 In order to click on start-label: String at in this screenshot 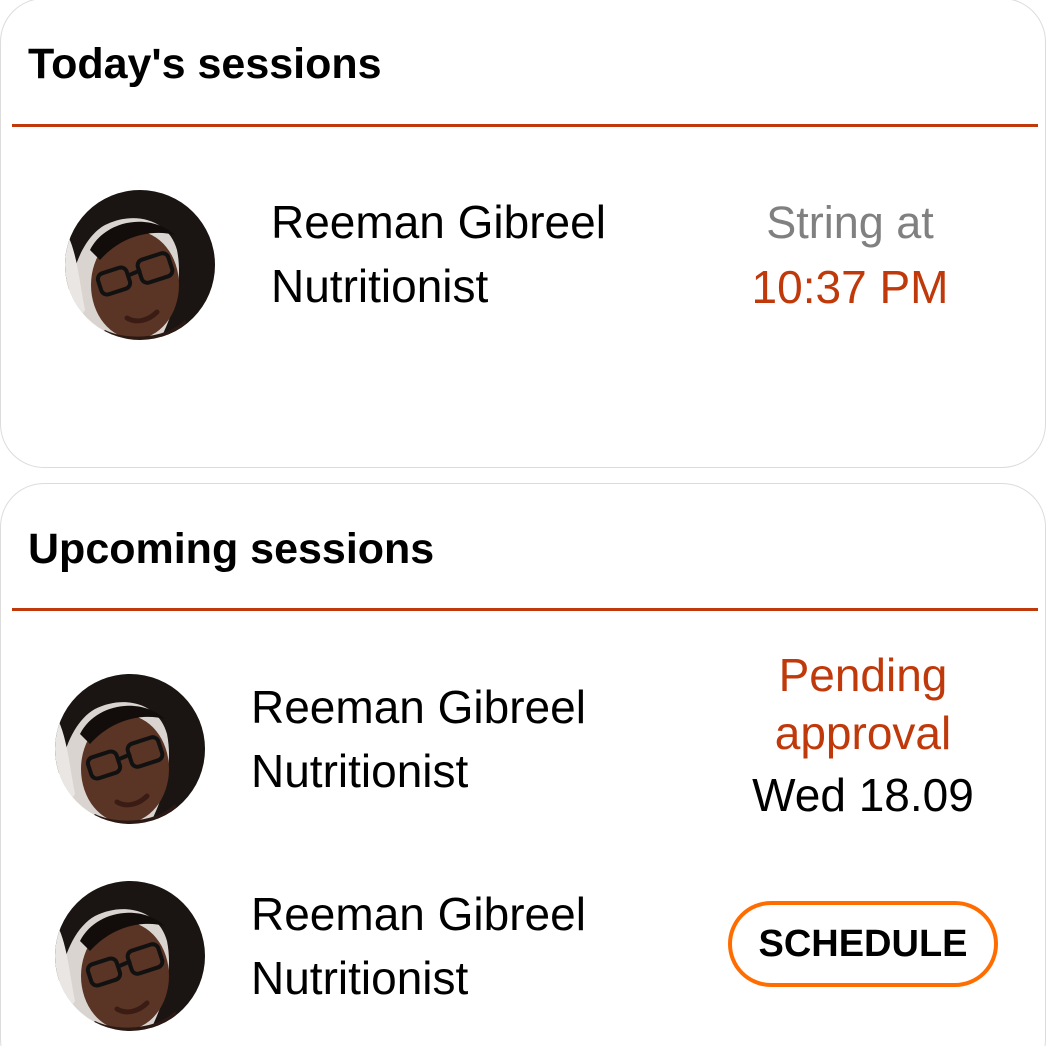, I will do `click(850, 222)`.